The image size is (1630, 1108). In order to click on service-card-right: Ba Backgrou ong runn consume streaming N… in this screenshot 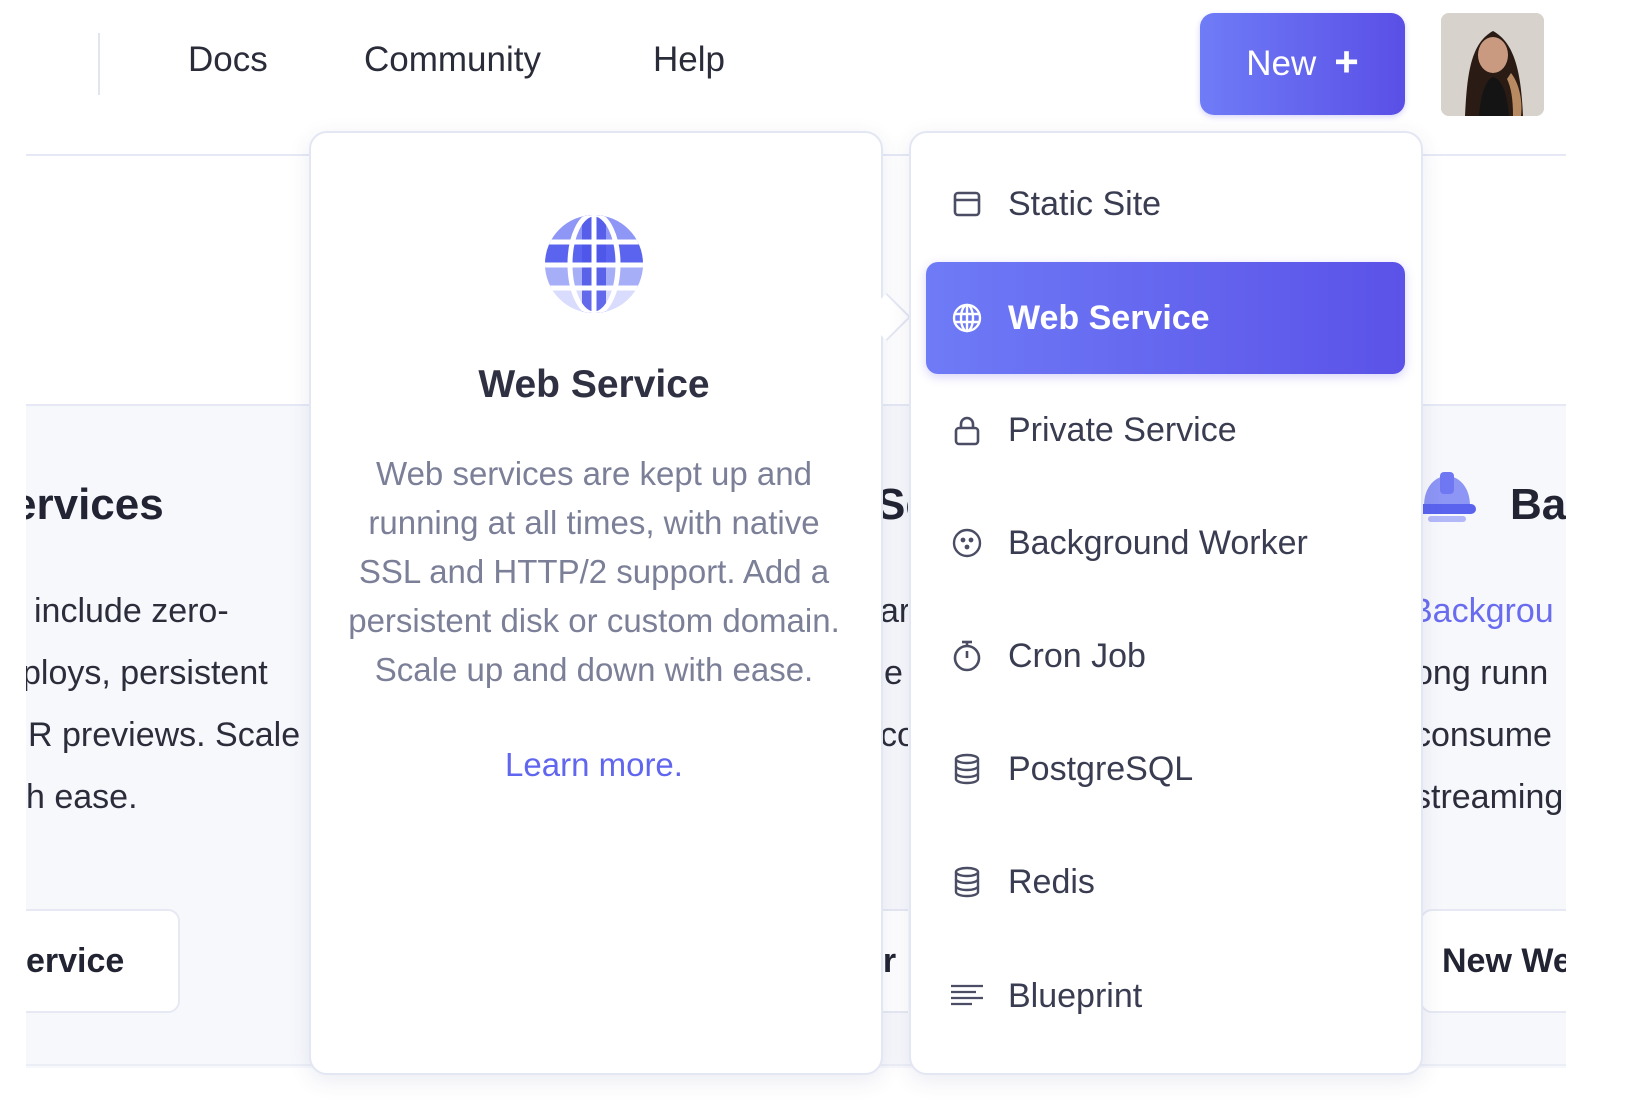, I will do `click(1493, 735)`.